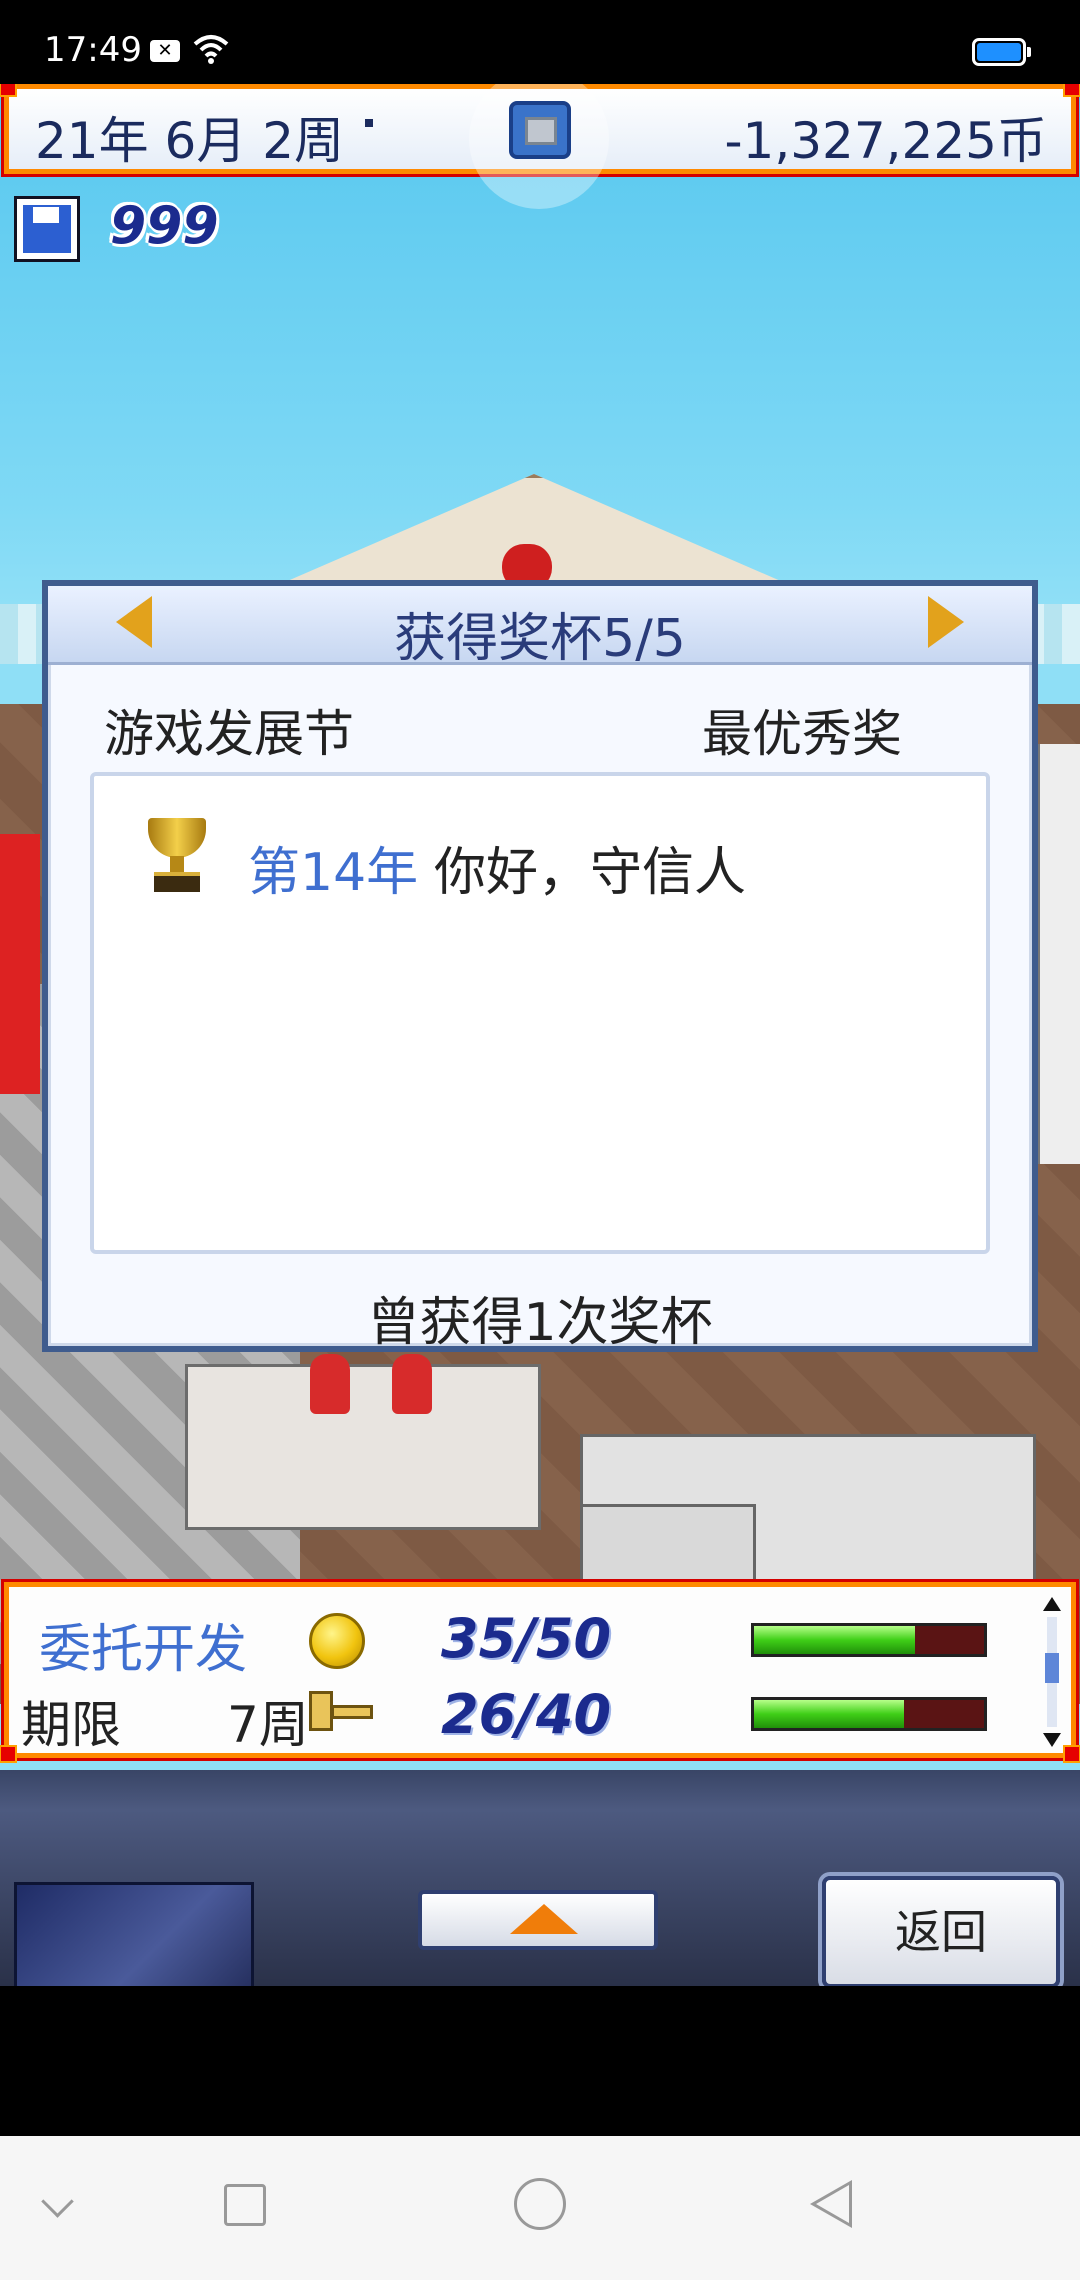 Image resolution: width=1080 pixels, height=2280 pixels. Describe the element at coordinates (342, 1714) in the screenshot. I see `key-icon` at that location.